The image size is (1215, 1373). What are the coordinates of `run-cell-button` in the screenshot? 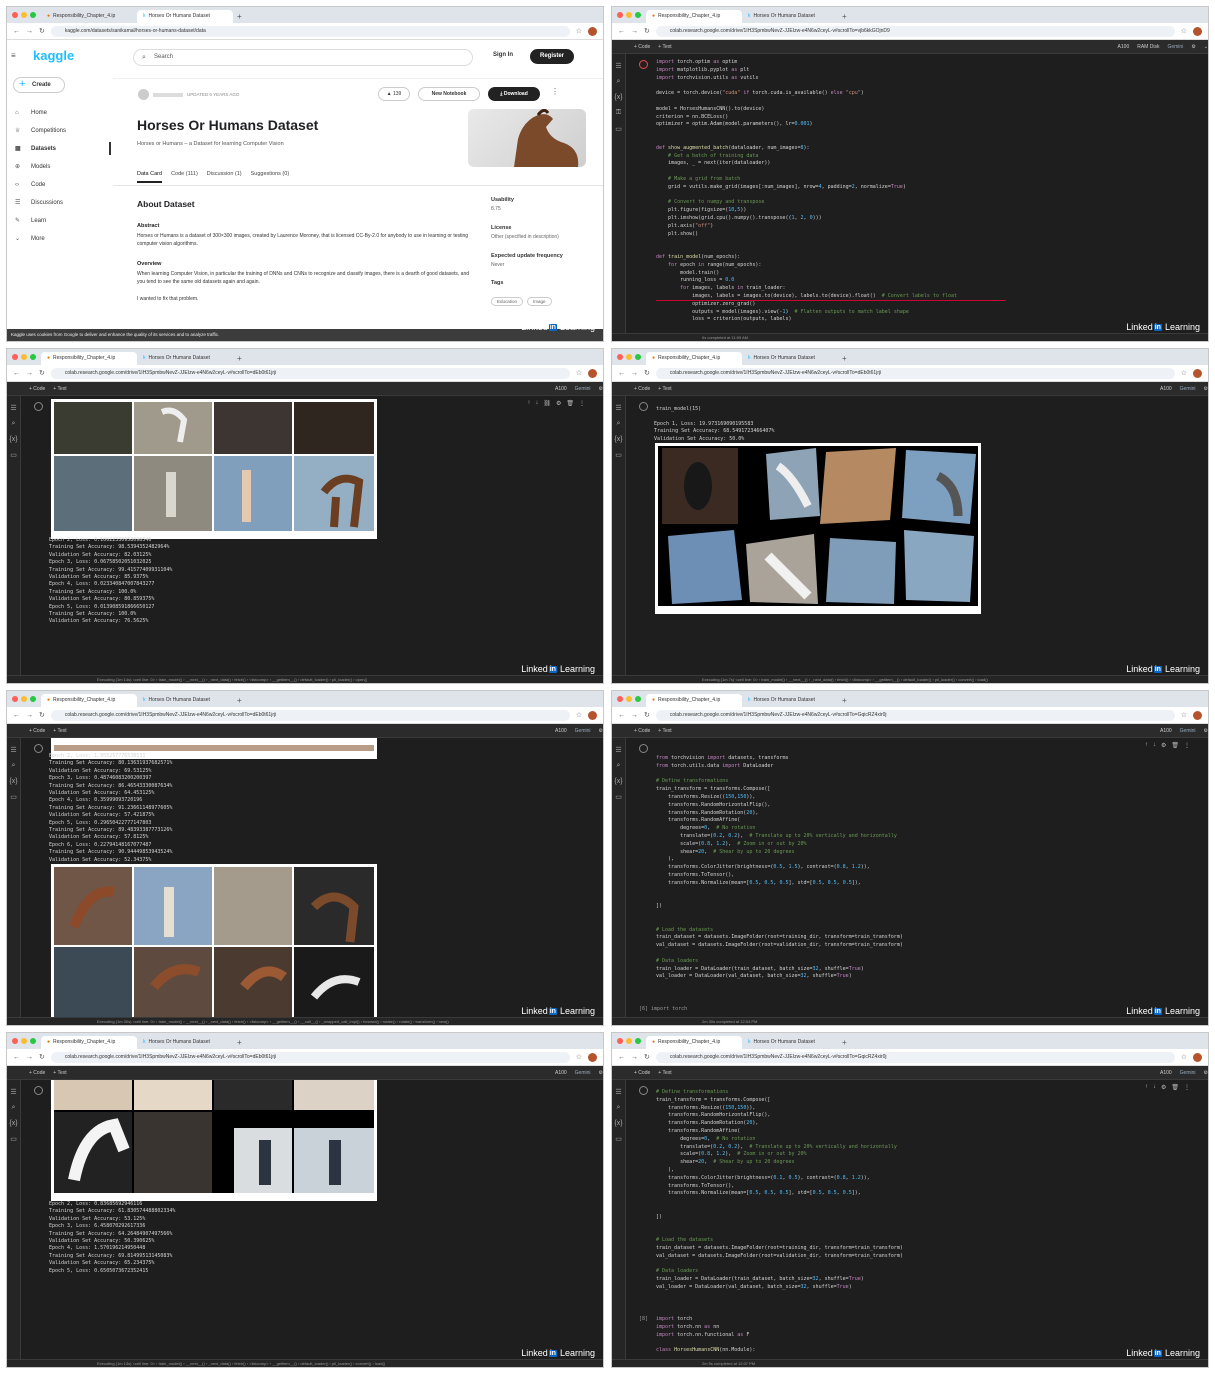 It's located at (643, 748).